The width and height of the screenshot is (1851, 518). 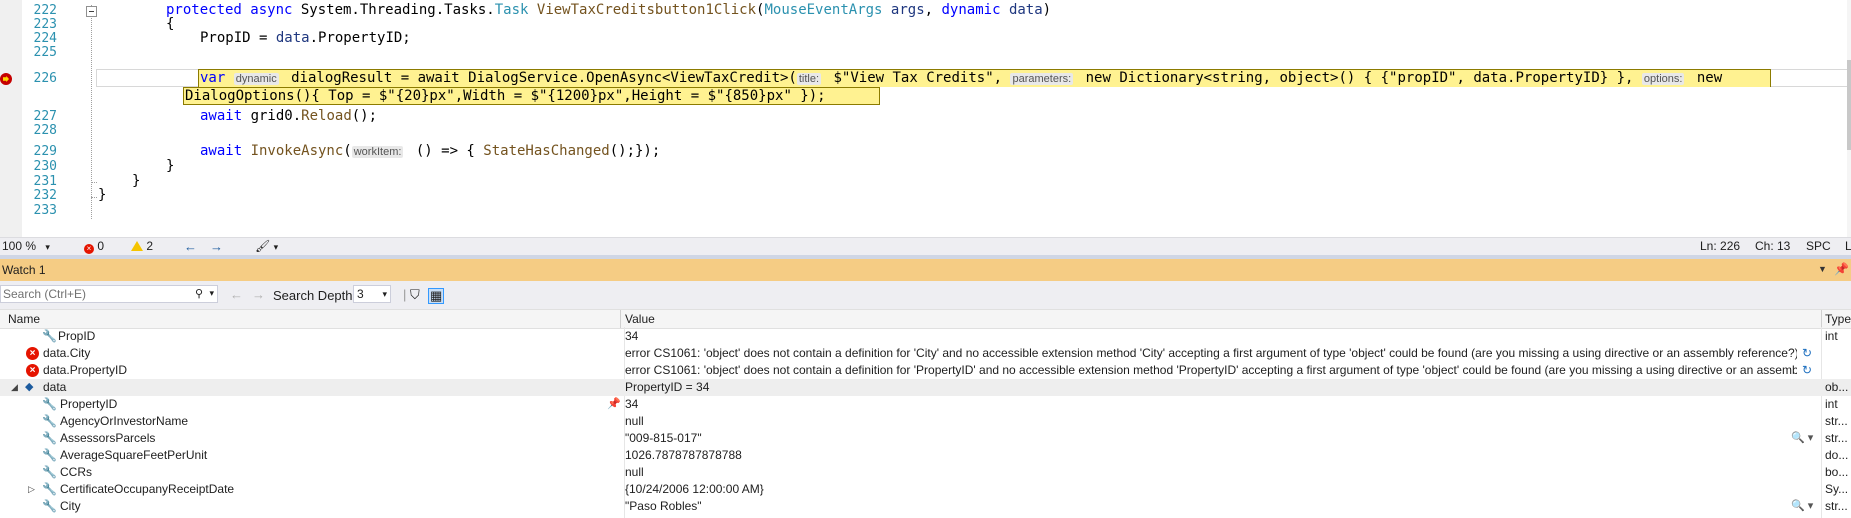 I want to click on watch-name: AssessorsParcels, so click(x=107, y=438).